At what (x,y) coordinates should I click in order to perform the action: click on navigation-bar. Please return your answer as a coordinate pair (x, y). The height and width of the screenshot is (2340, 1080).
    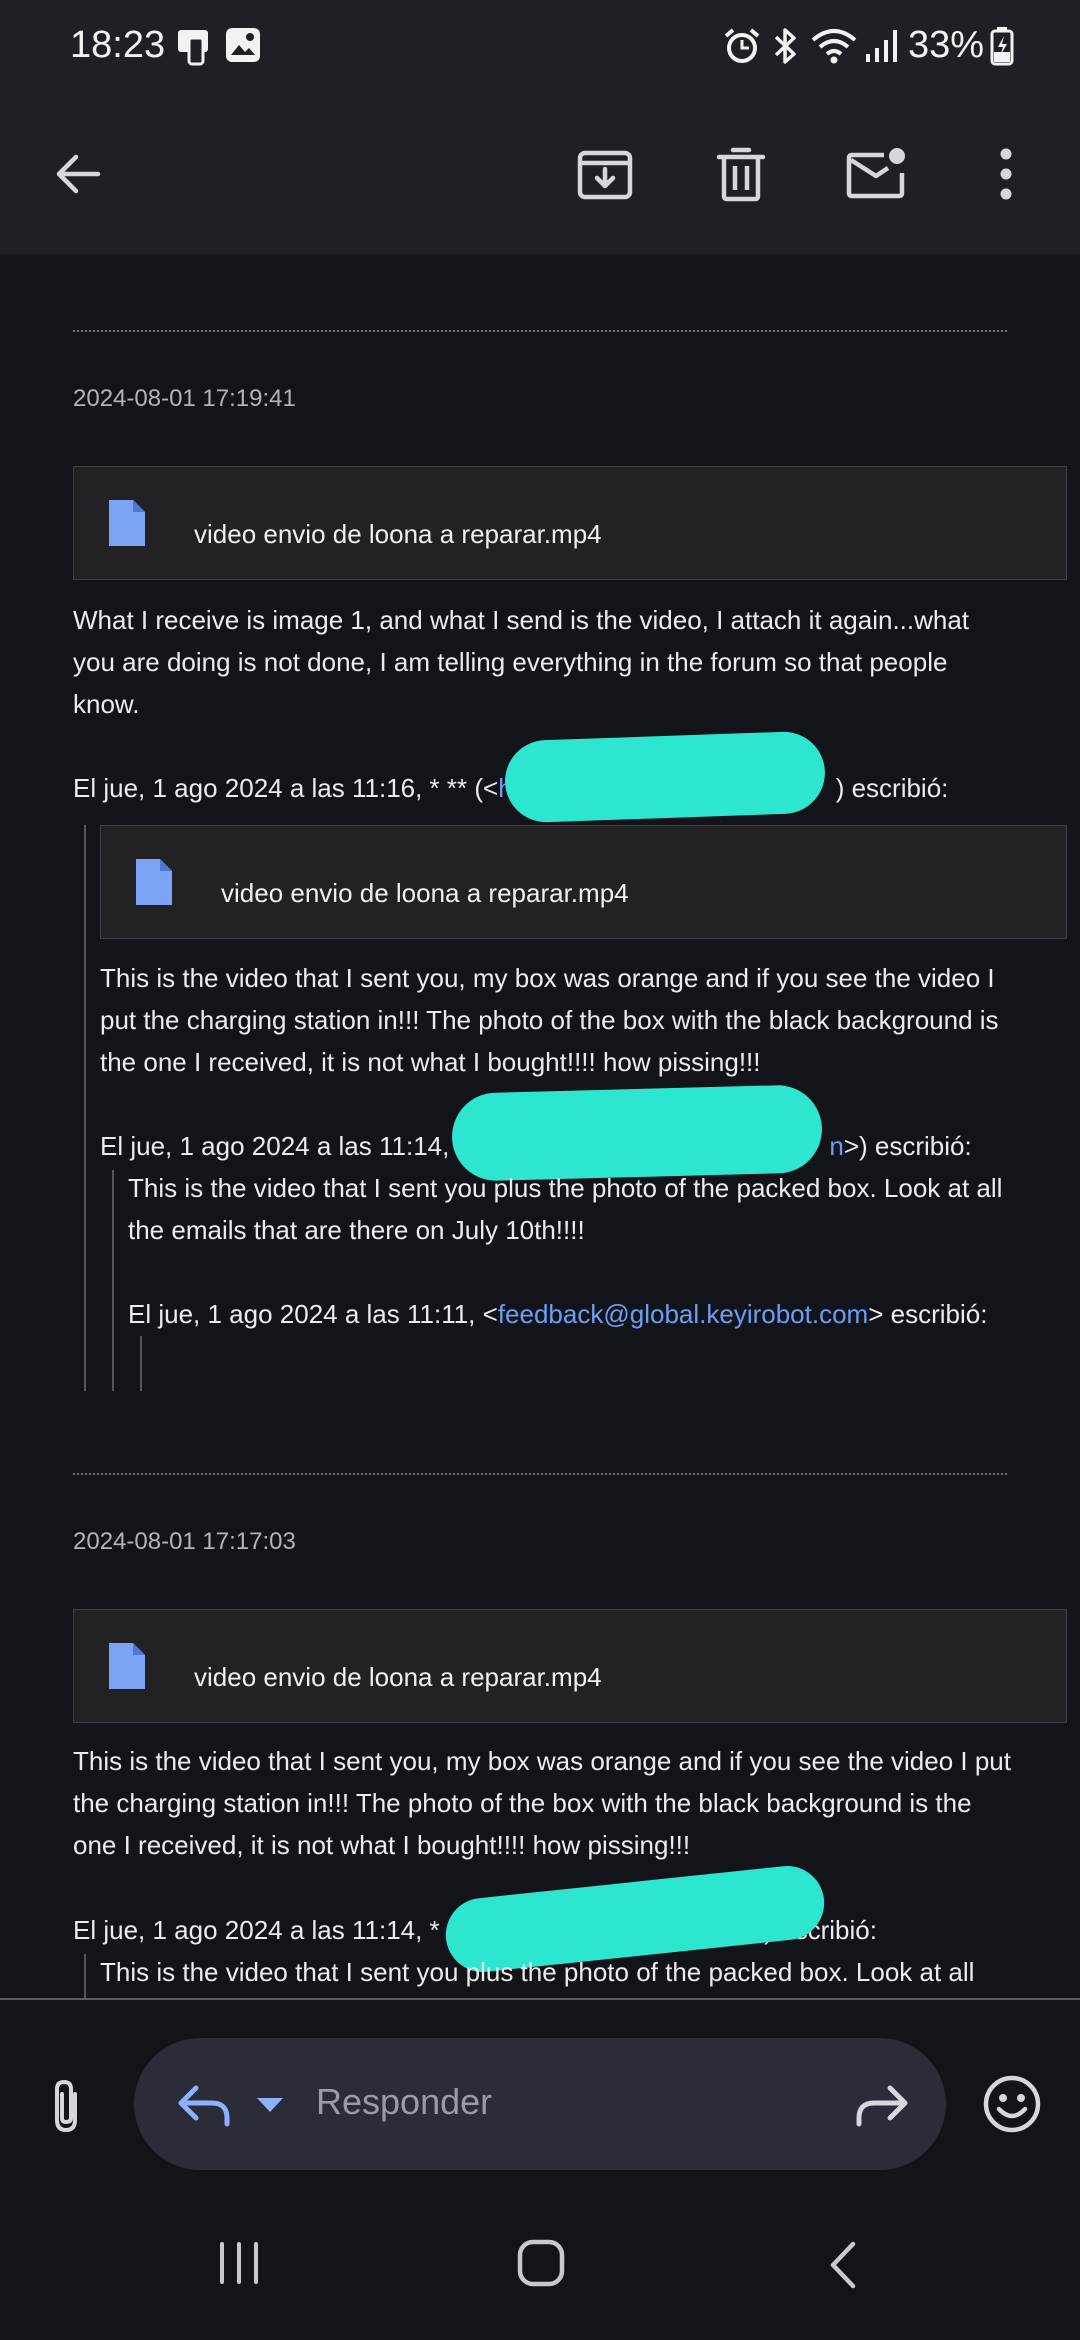
    Looking at the image, I should click on (540, 2266).